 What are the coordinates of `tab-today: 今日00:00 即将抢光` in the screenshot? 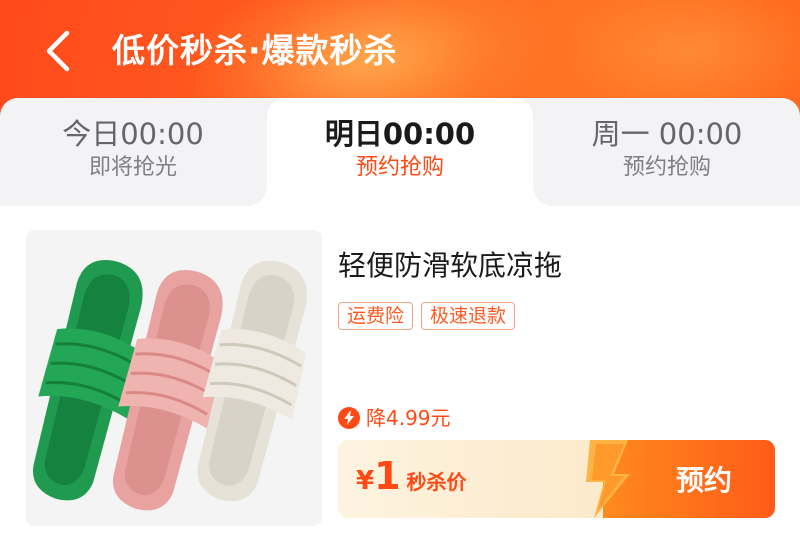 It's located at (133, 152).